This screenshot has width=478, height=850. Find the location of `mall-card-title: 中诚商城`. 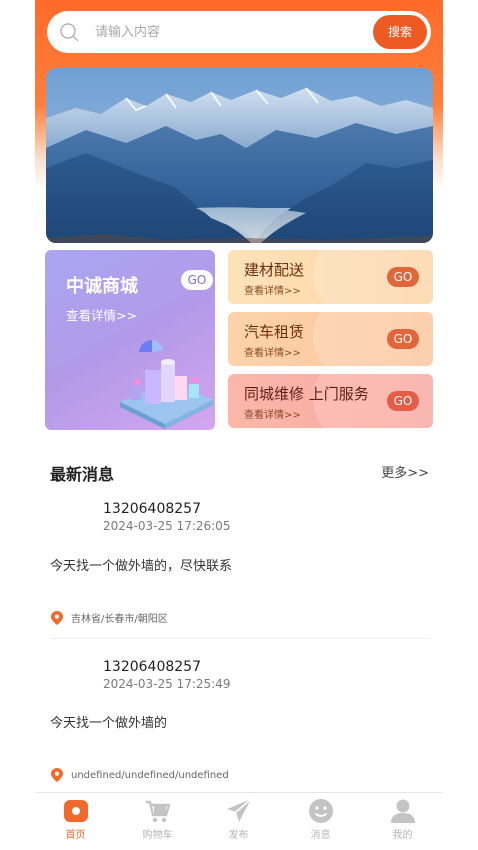

mall-card-title: 中诚商城 is located at coordinates (102, 286).